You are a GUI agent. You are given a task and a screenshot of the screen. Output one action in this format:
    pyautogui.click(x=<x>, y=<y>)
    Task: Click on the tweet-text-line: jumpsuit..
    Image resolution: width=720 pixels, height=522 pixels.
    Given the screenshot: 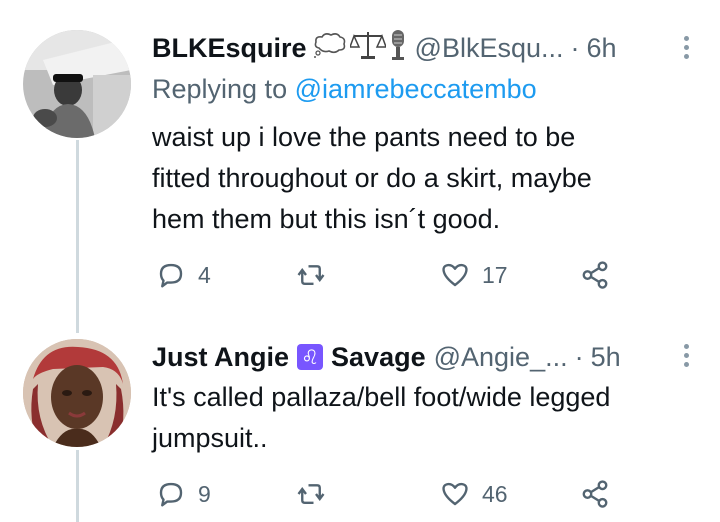 What is the action you would take?
    pyautogui.click(x=210, y=438)
    